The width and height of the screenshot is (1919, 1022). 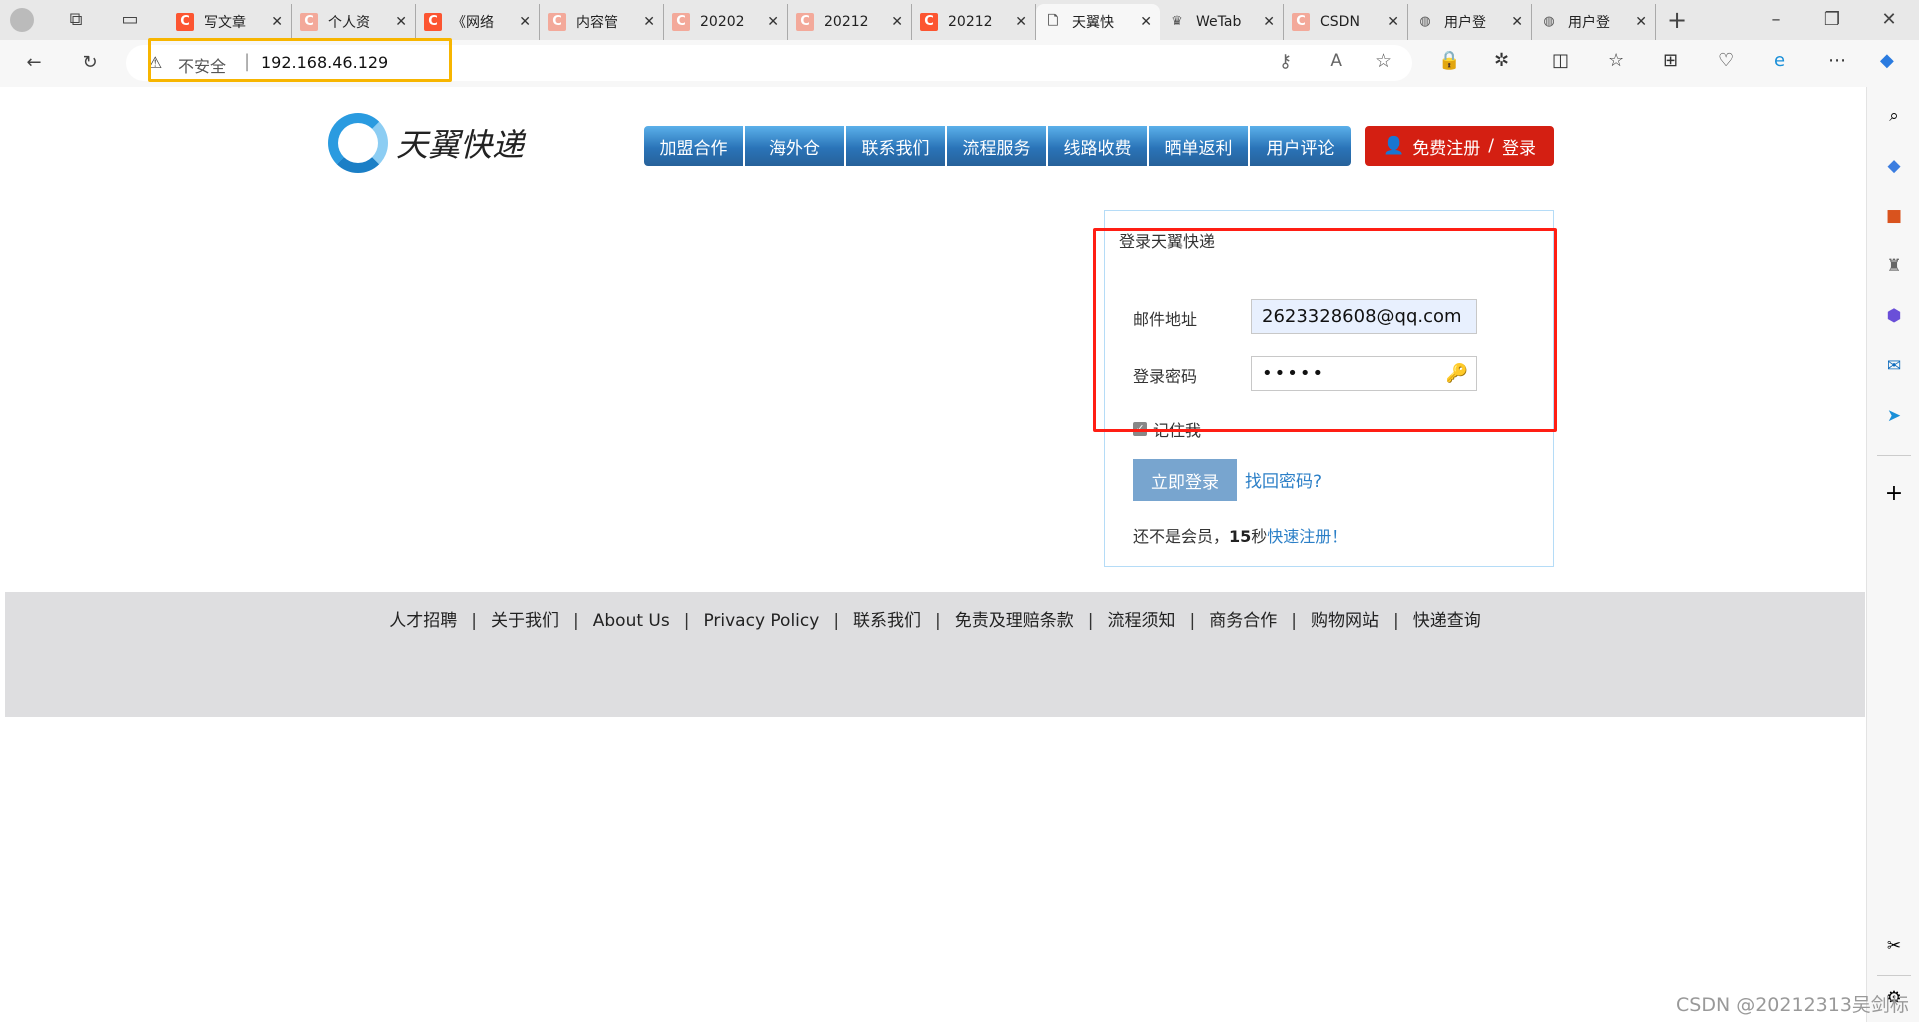 What do you see at coordinates (1894, 316) in the screenshot?
I see `office-icon: ⬢` at bounding box center [1894, 316].